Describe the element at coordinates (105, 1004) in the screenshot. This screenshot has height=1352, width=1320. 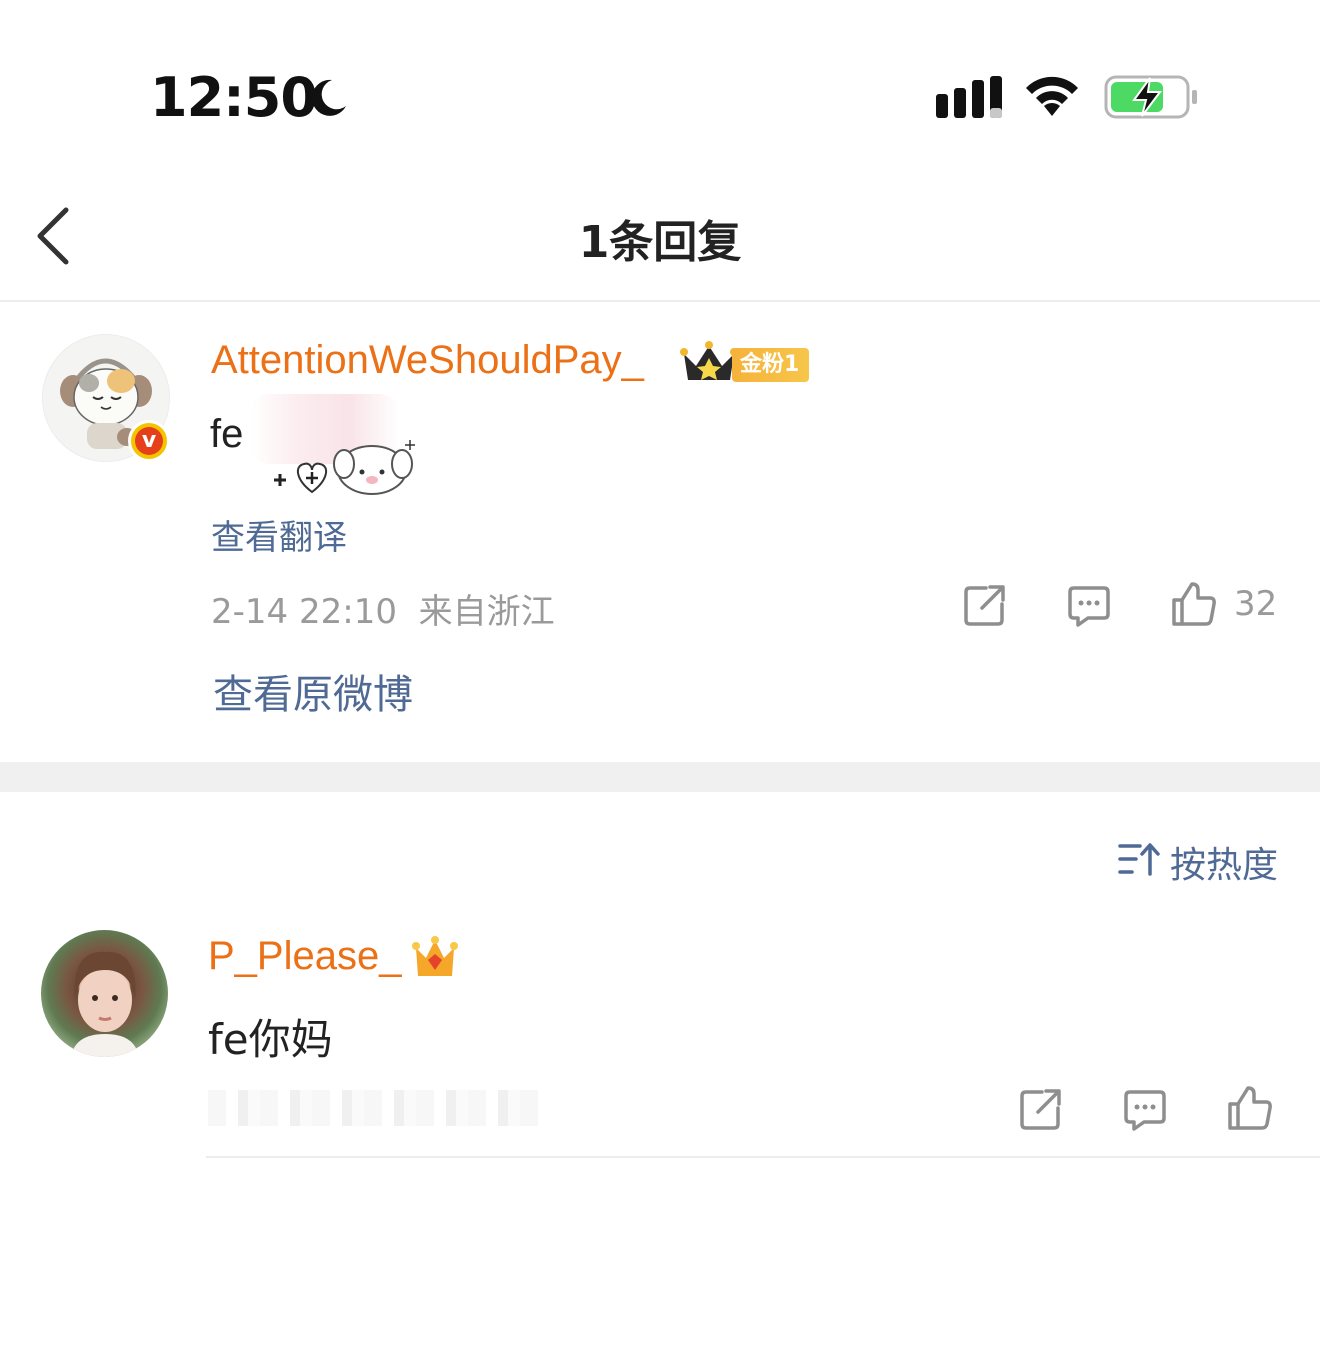
I see `user-photo` at that location.